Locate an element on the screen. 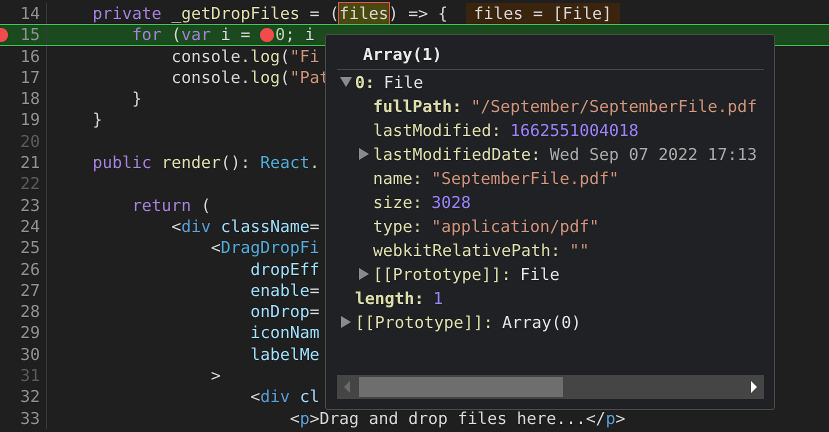 This screenshot has height=432, width=829. line-number: 28 is located at coordinates (29, 311).